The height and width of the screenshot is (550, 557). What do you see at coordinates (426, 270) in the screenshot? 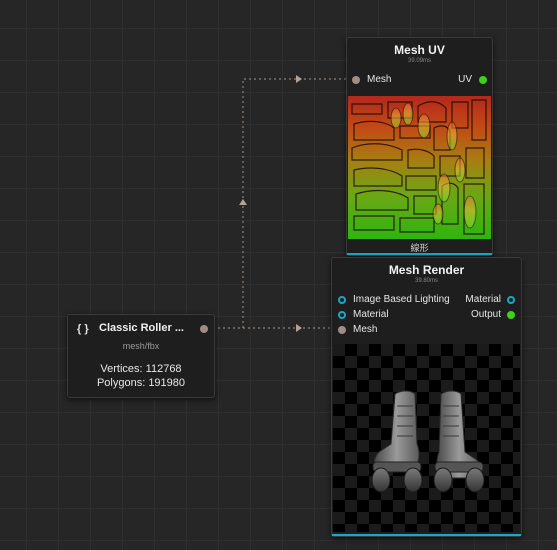
I see `node-title: Mesh Render` at bounding box center [426, 270].